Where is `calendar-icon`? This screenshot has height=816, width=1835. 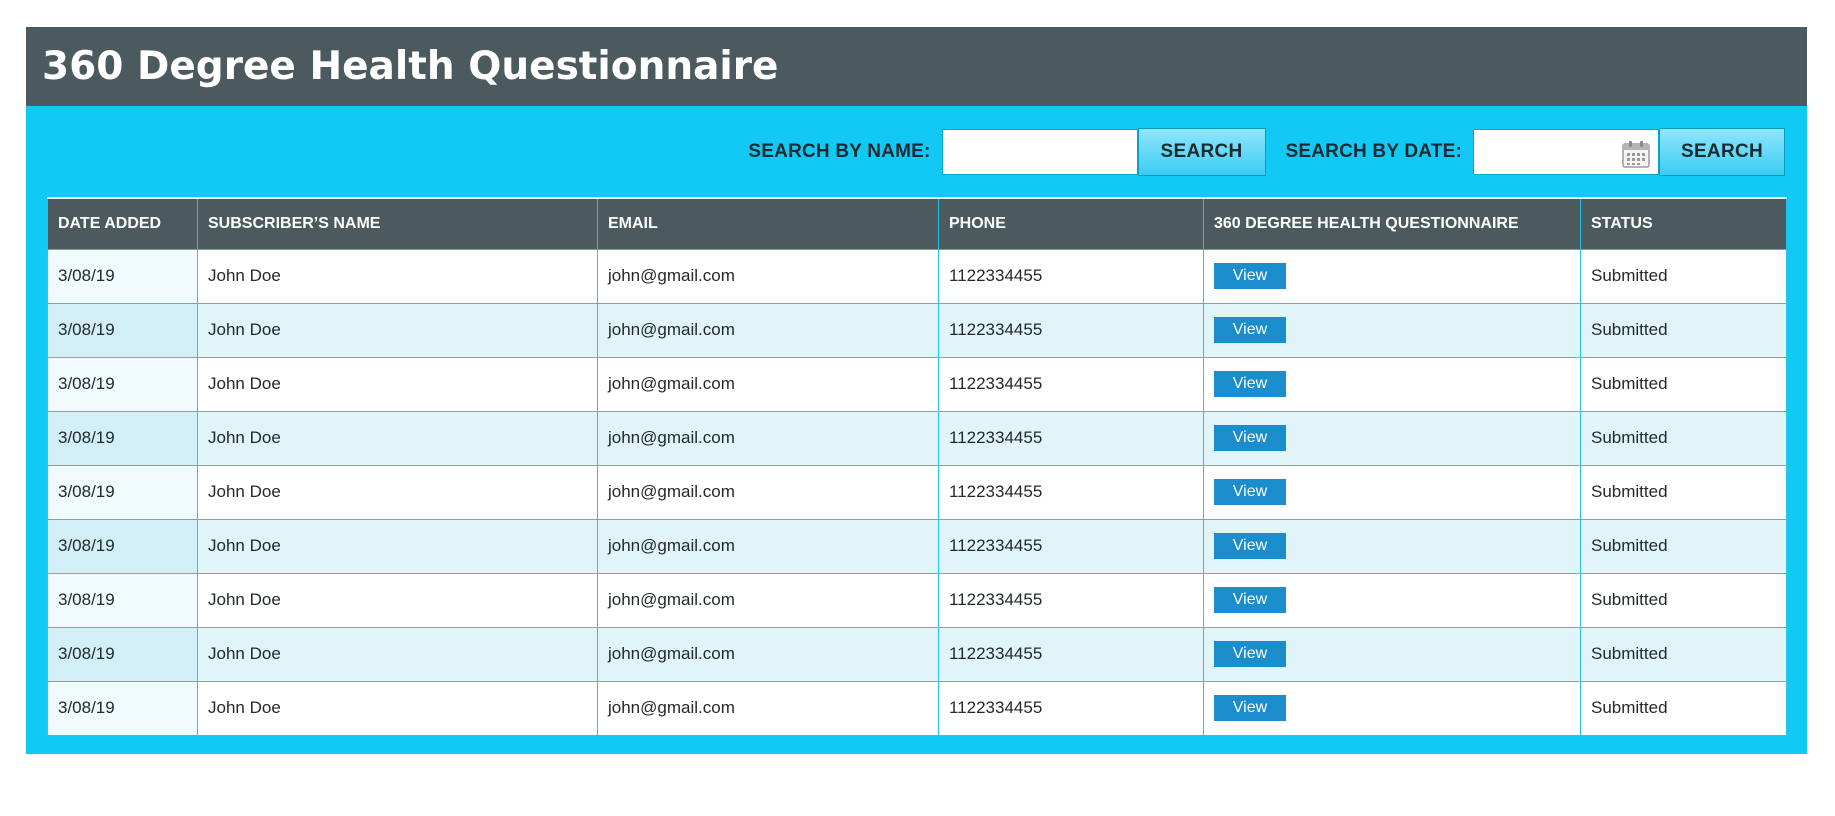 calendar-icon is located at coordinates (1636, 154).